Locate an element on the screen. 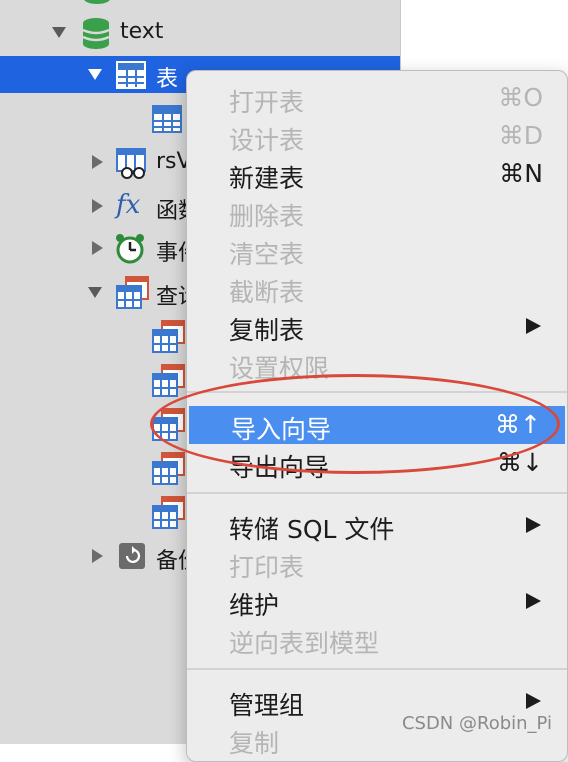  menu-item-print-table: 打印表 is located at coordinates (377, 563).